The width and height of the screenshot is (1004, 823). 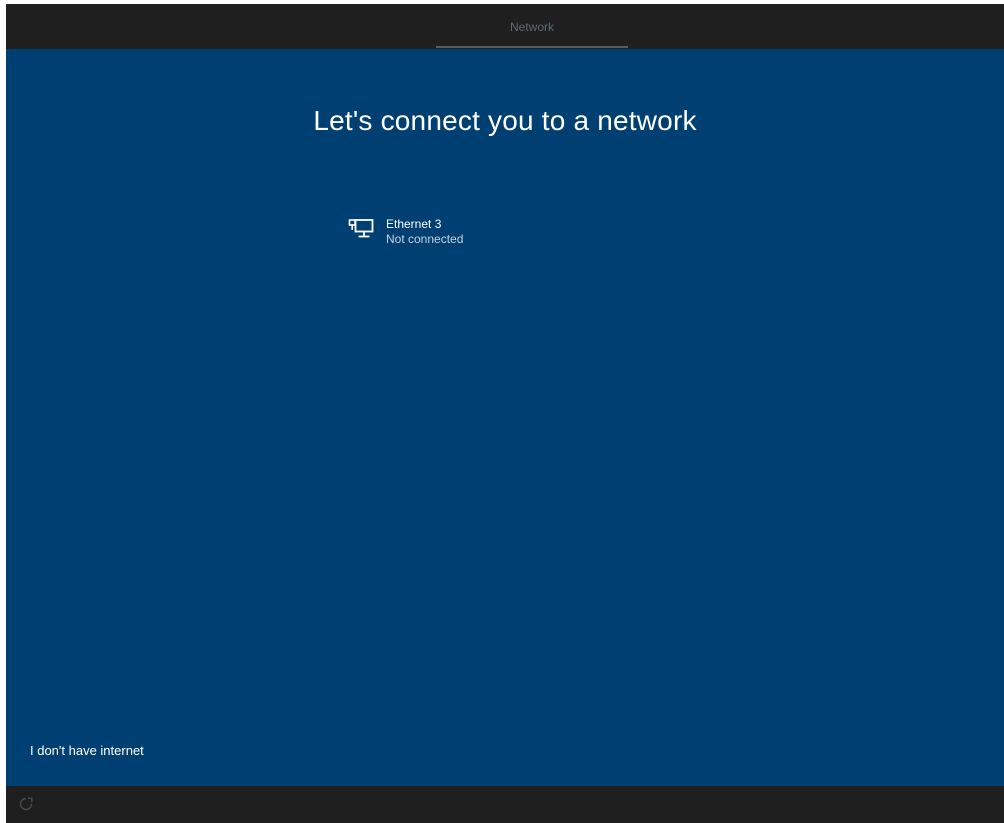 What do you see at coordinates (361, 229) in the screenshot?
I see `ethernet-icon` at bounding box center [361, 229].